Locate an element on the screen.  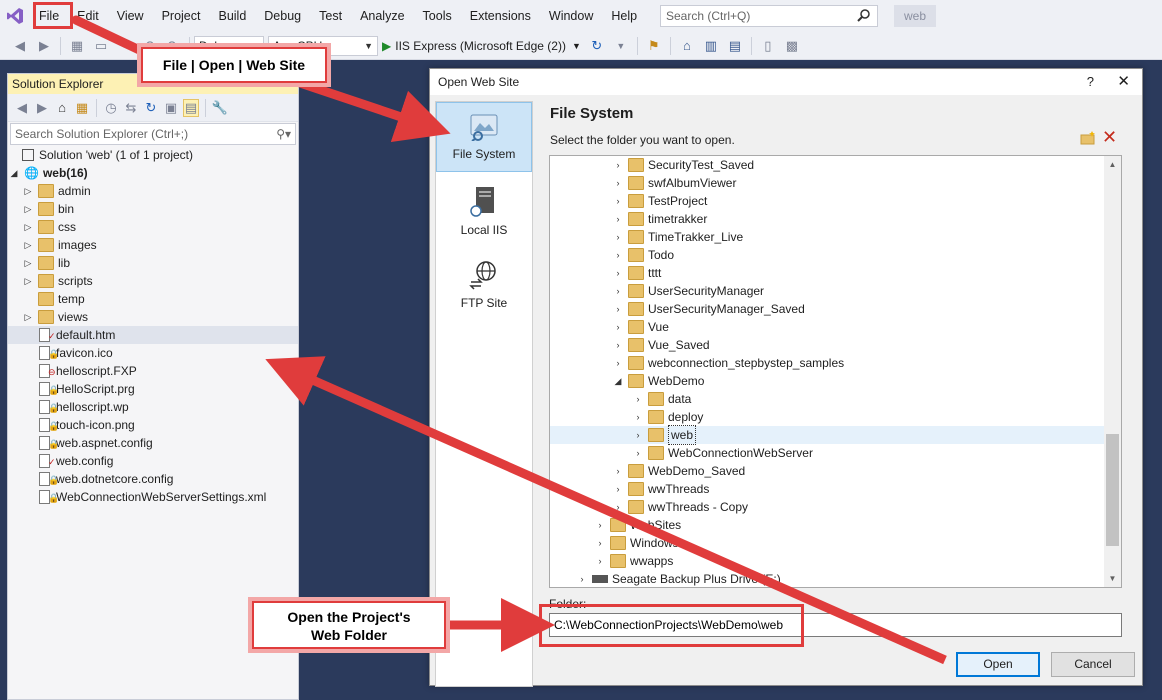
delete-icon: ✕ is located at coordinates (1109, 137).